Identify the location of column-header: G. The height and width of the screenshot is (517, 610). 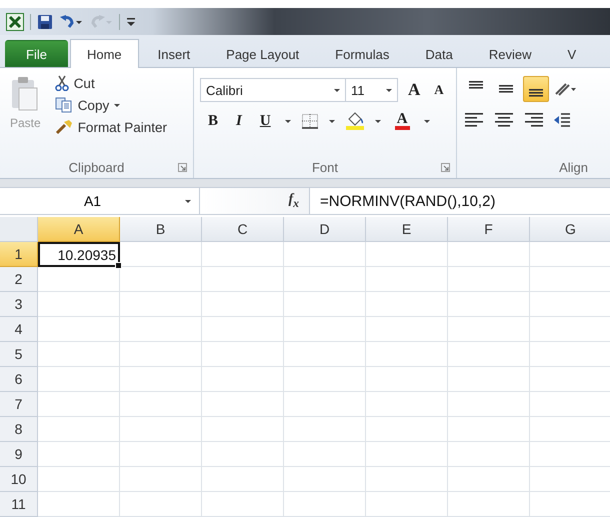
(570, 229).